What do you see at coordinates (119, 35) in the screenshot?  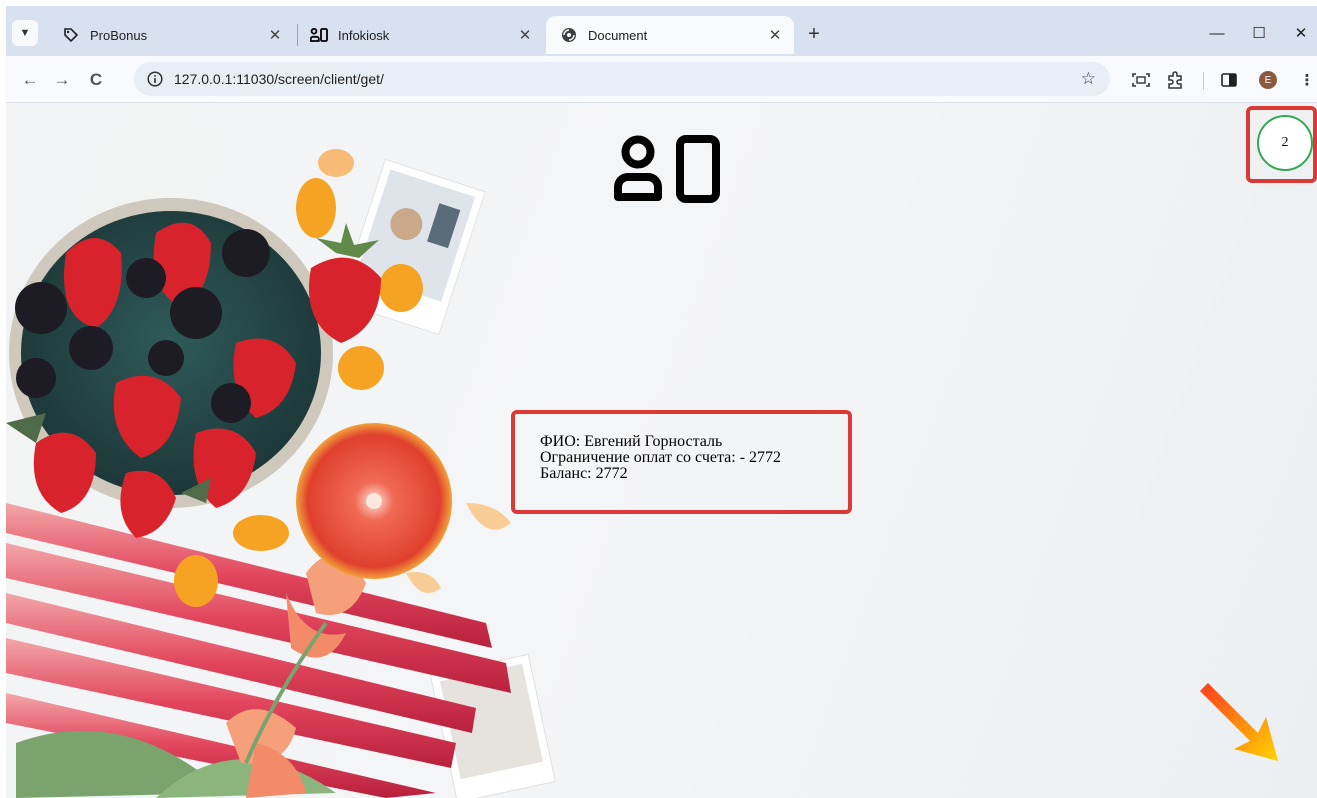 I see `tab-label: ProBonus` at bounding box center [119, 35].